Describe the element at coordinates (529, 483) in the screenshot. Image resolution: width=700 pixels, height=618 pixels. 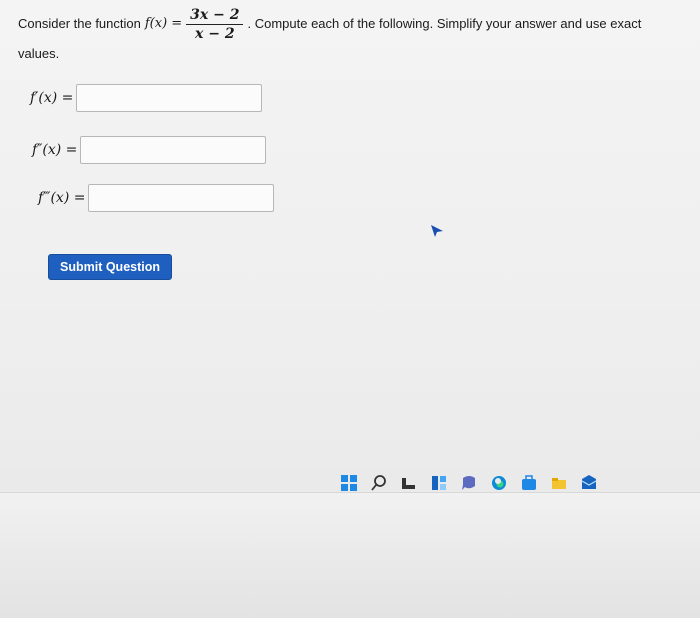
I see `store-icon` at that location.